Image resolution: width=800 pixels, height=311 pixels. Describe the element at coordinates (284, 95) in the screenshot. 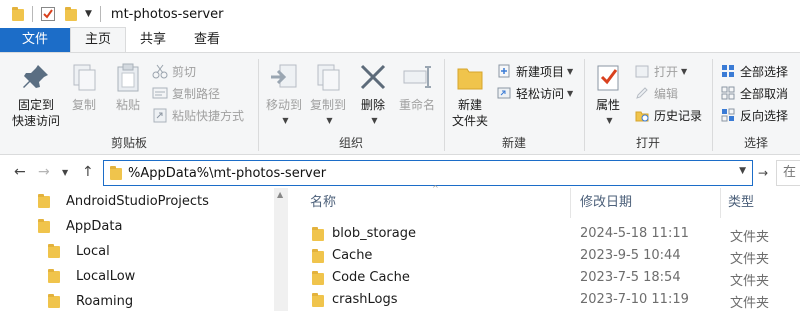

I see `move-to-button: 移动到 ▼` at that location.